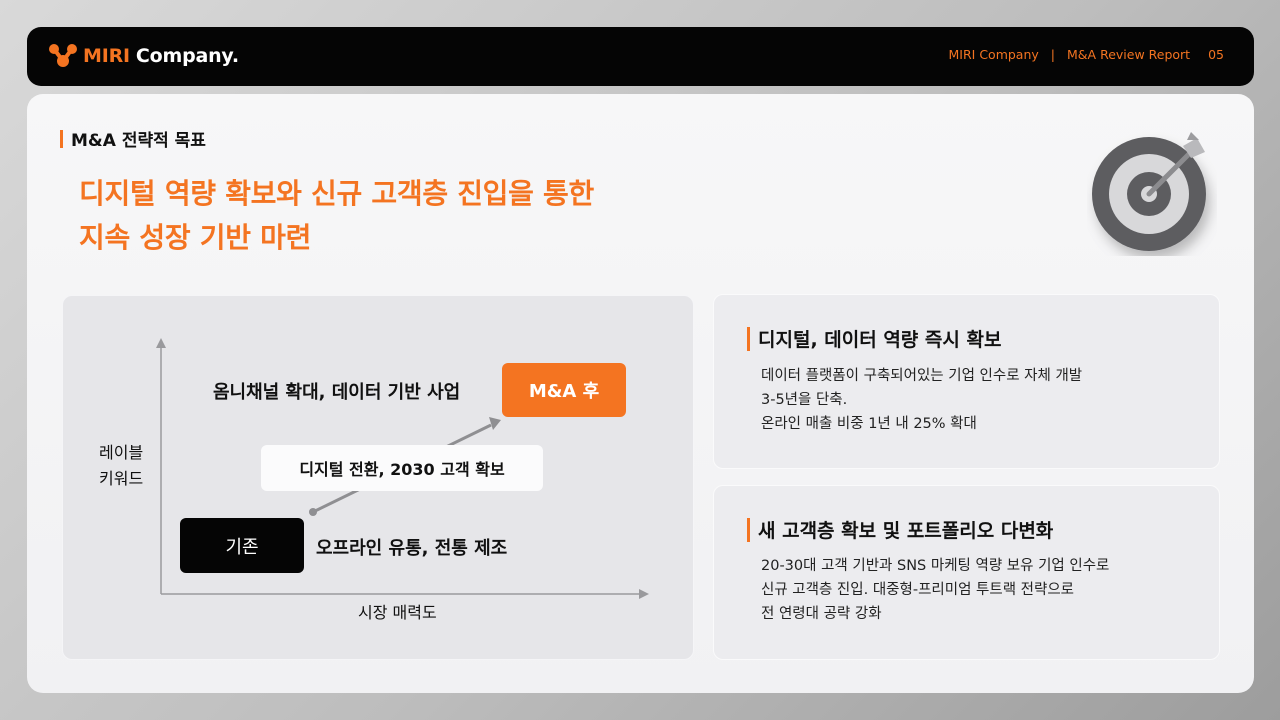  I want to click on section-label: M&A 전략적 목표, so click(133, 138).